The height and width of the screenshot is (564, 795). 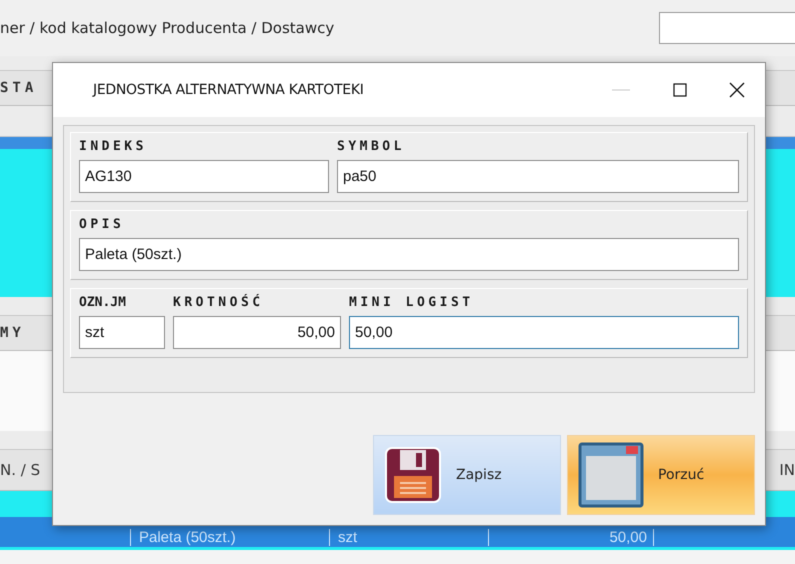 I want to click on window-close-icon, so click(x=611, y=475).